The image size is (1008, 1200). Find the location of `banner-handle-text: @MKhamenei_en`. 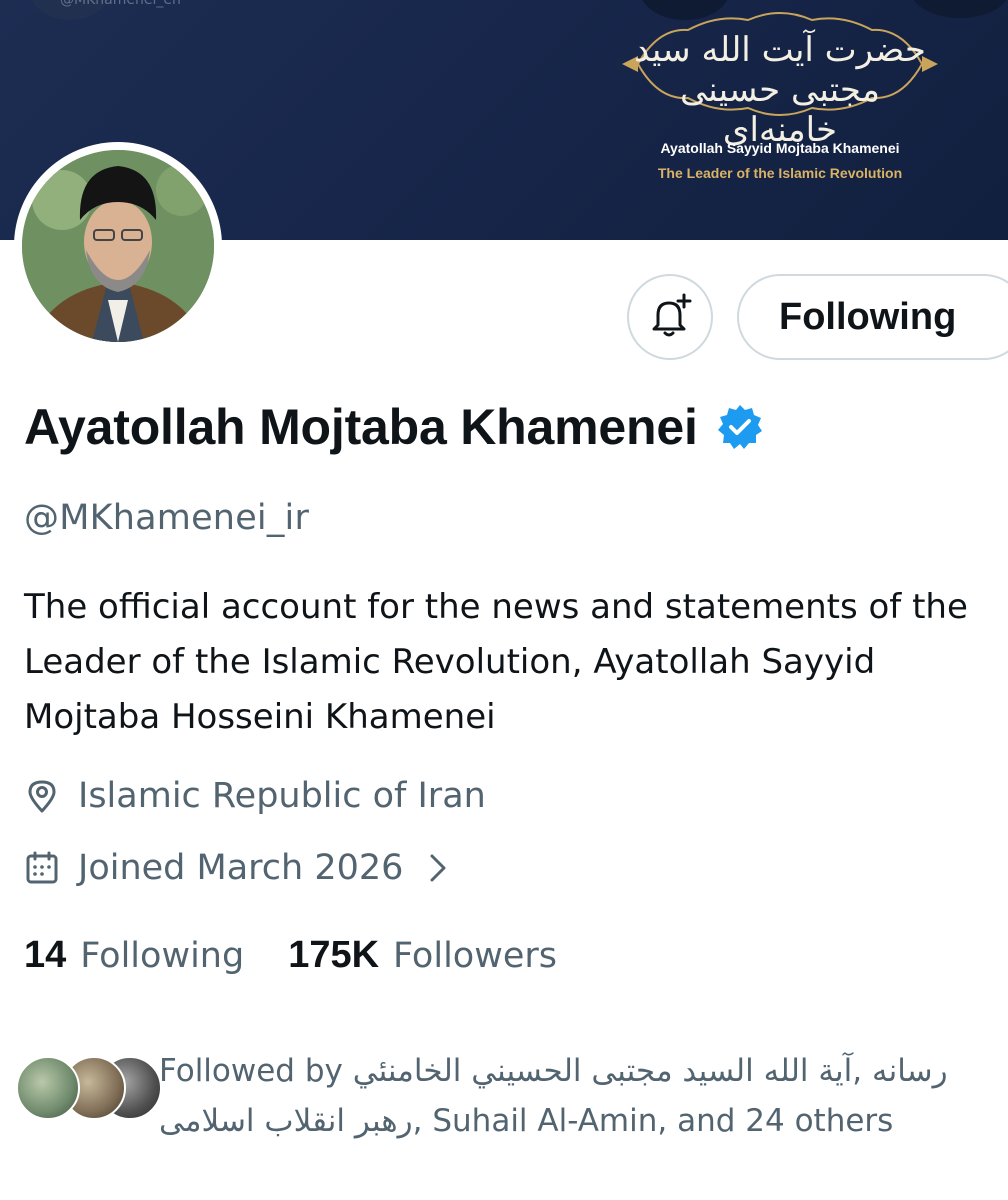

banner-handle-text: @MKhamenei_en is located at coordinates (120, 4).